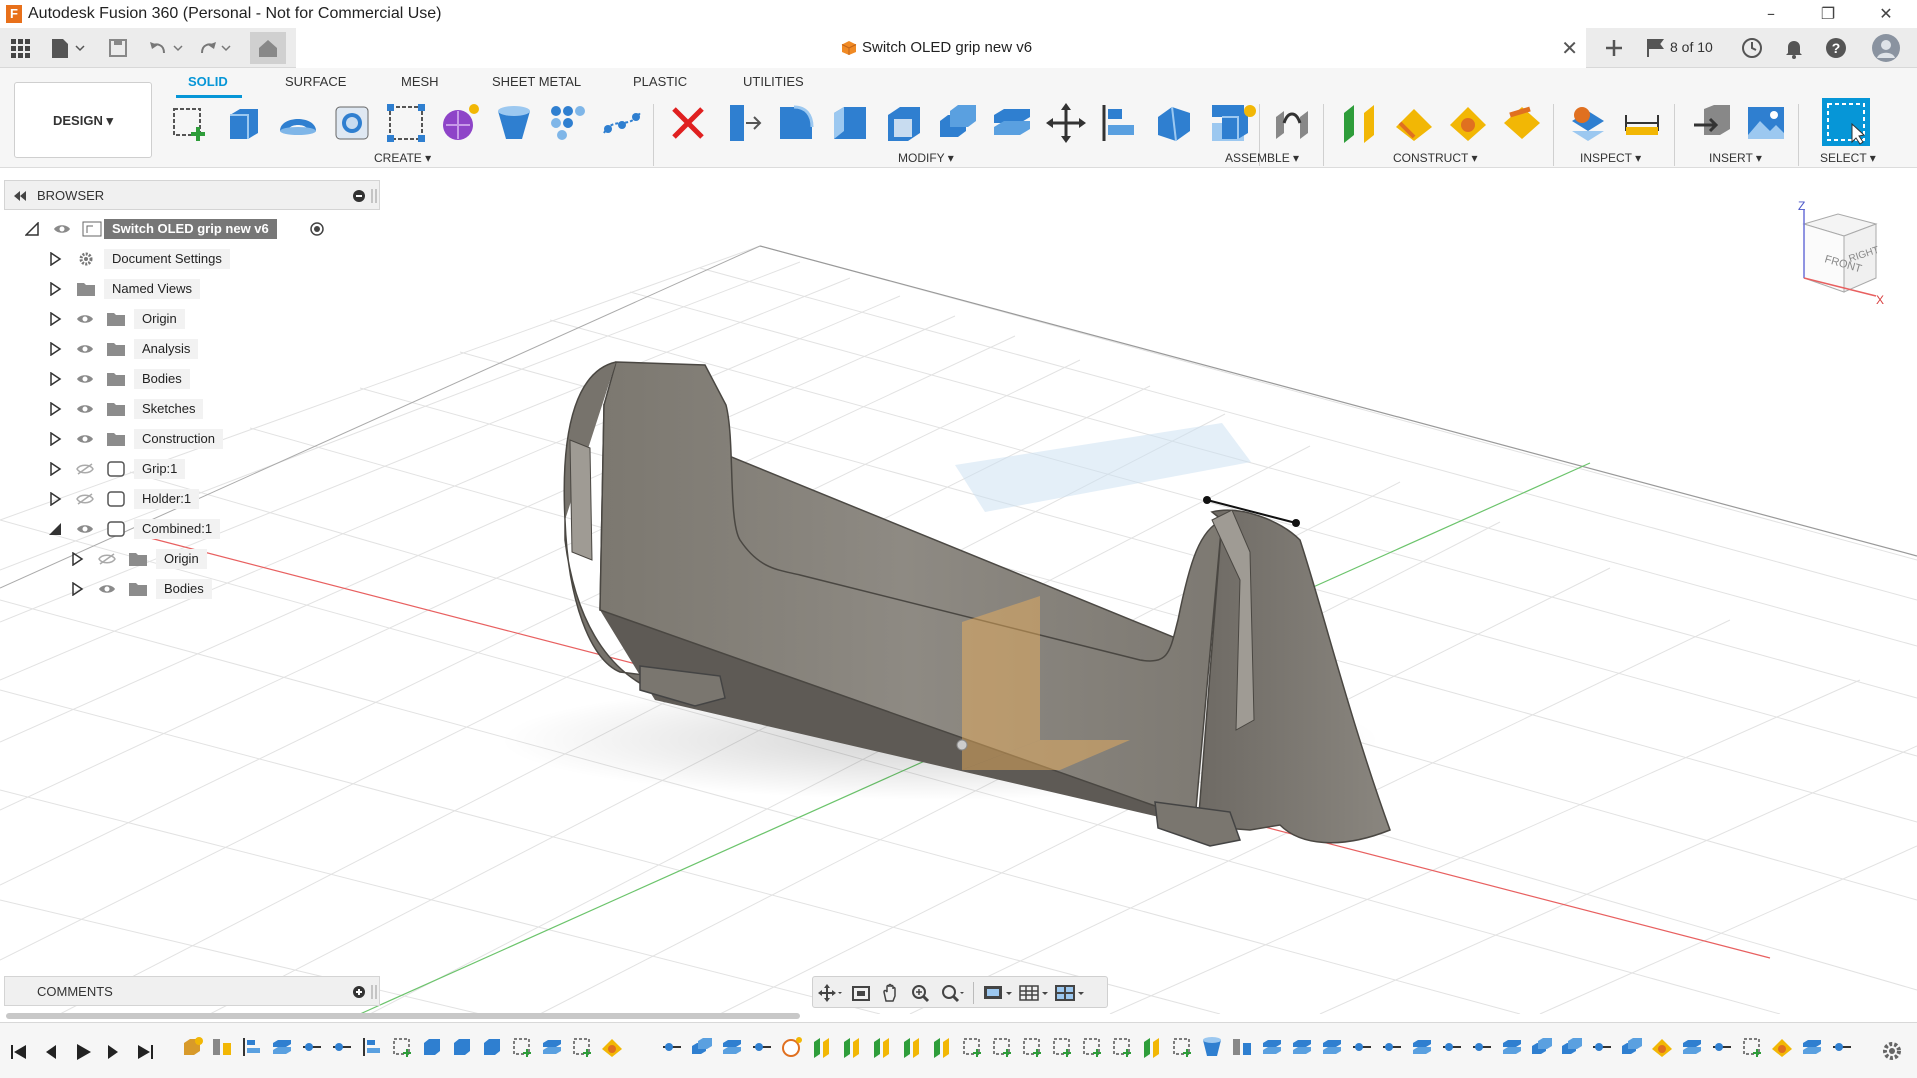  I want to click on select-icon, so click(1846, 122).